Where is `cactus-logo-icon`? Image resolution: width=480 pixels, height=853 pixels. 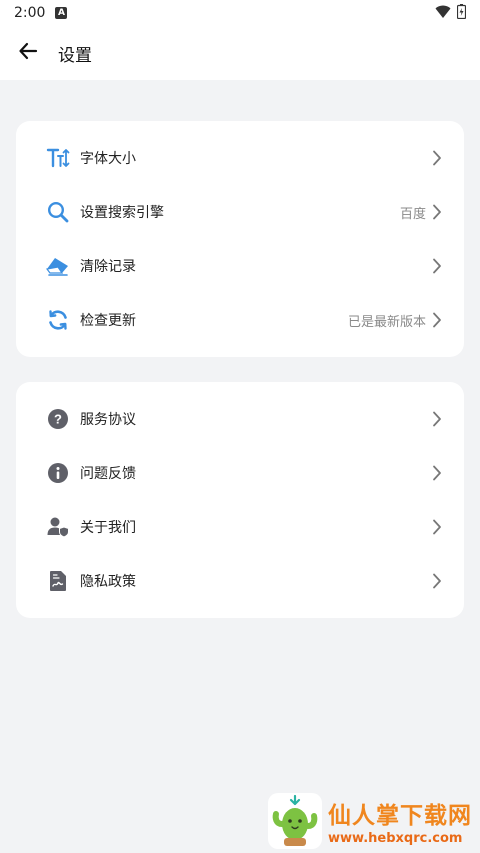 cactus-logo-icon is located at coordinates (295, 821).